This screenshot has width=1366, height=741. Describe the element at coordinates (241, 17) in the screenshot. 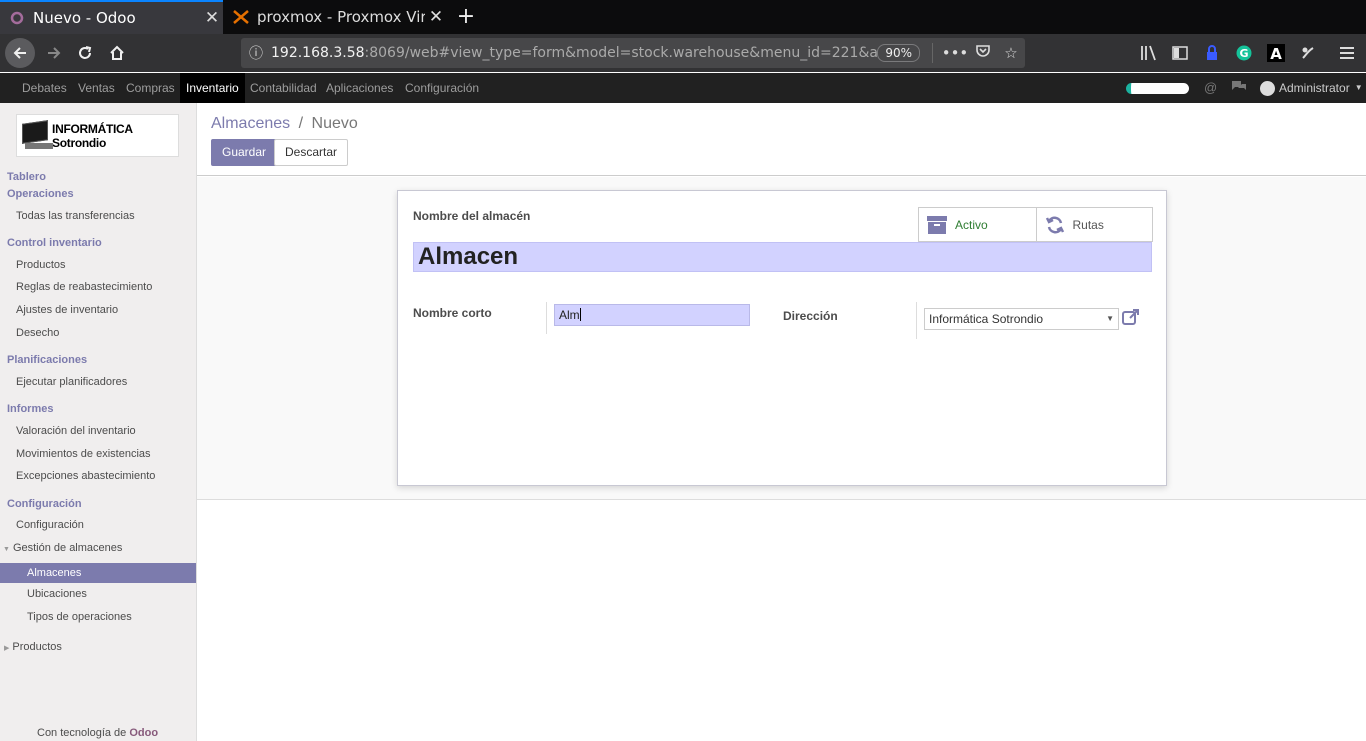

I see `proxmox-favicon-icon` at that location.